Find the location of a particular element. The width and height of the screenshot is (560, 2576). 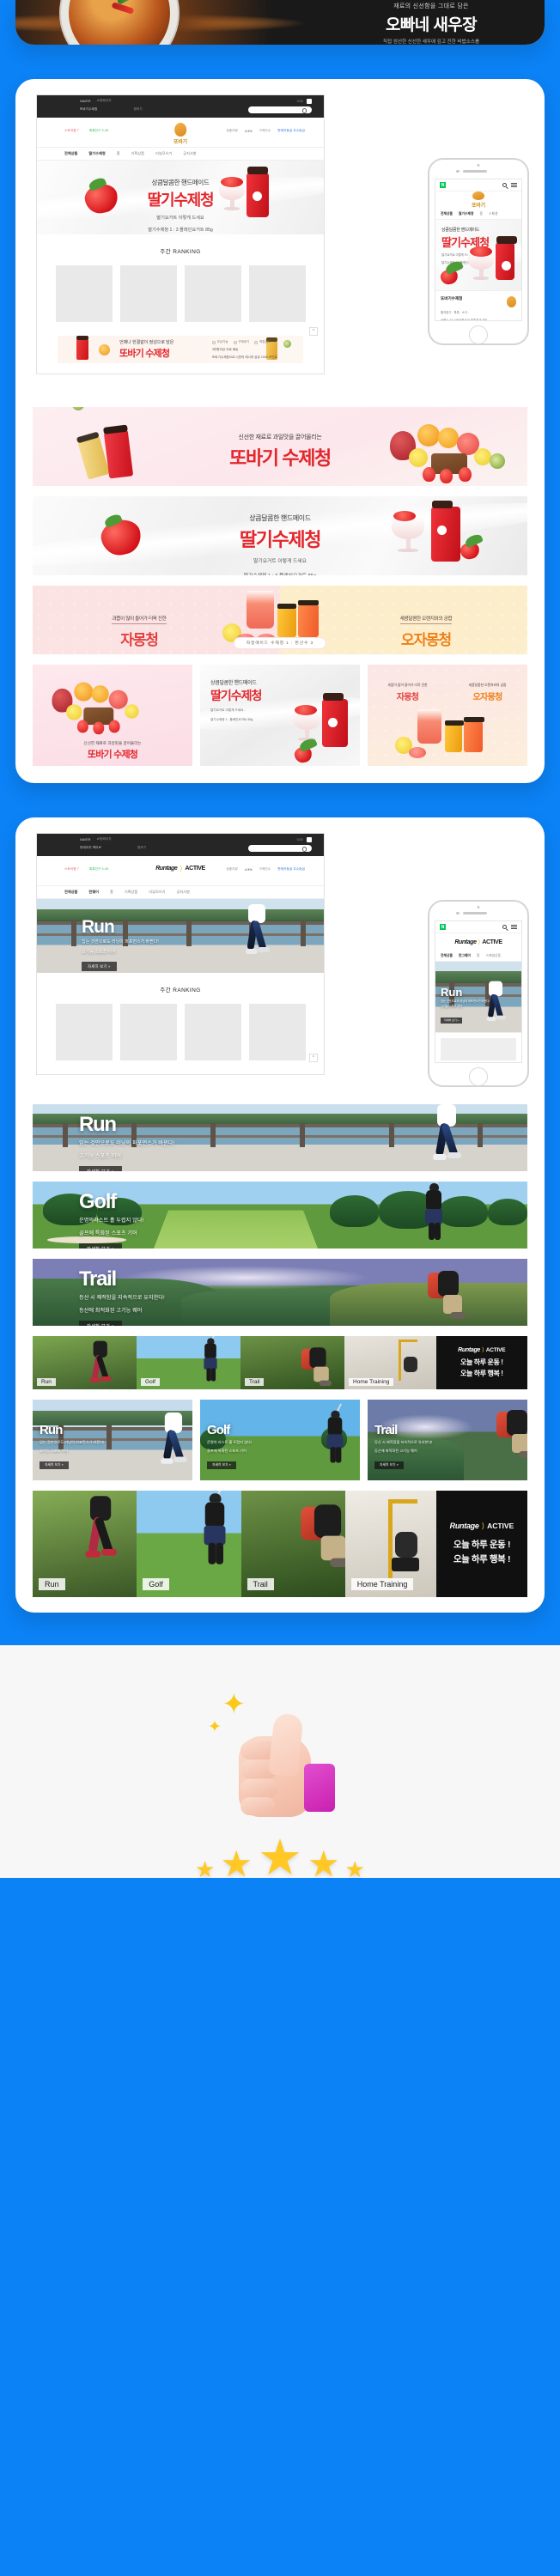

phone-nav-special: 스페셜상품 is located at coordinates (493, 956).